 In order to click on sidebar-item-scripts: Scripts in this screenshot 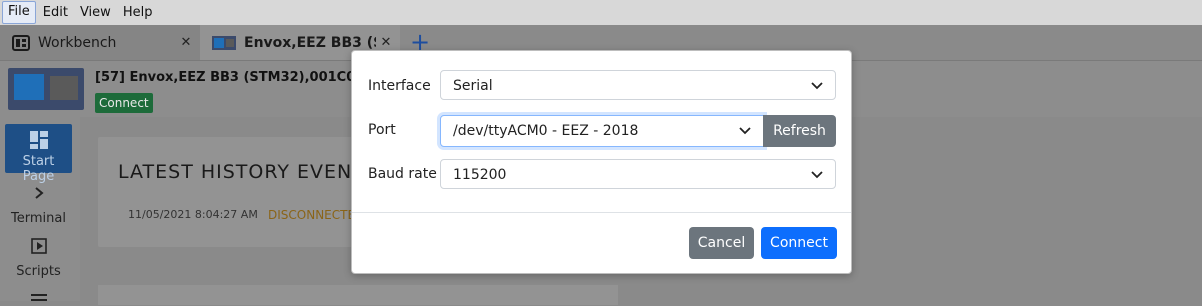, I will do `click(38, 258)`.